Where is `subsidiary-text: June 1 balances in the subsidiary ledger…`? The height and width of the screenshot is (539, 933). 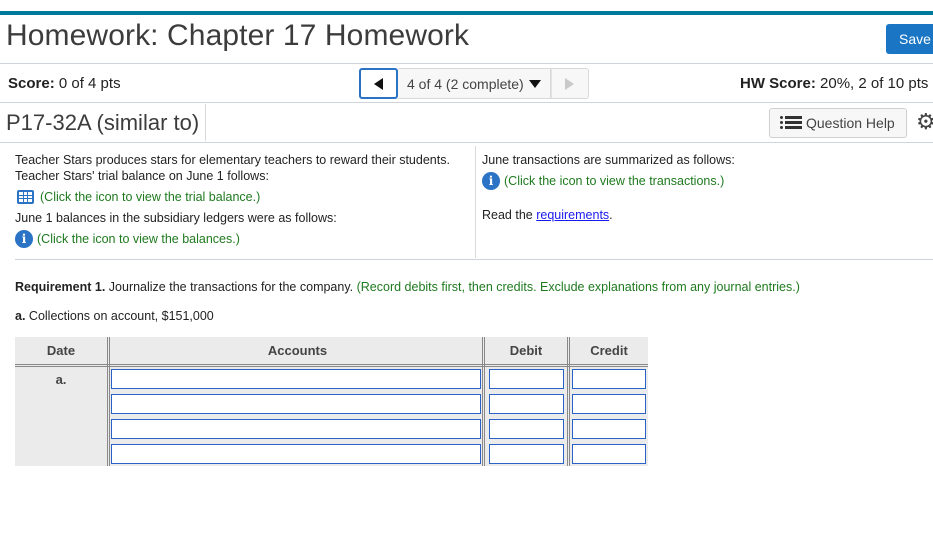 subsidiary-text: June 1 balances in the subsidiary ledger… is located at coordinates (176, 218).